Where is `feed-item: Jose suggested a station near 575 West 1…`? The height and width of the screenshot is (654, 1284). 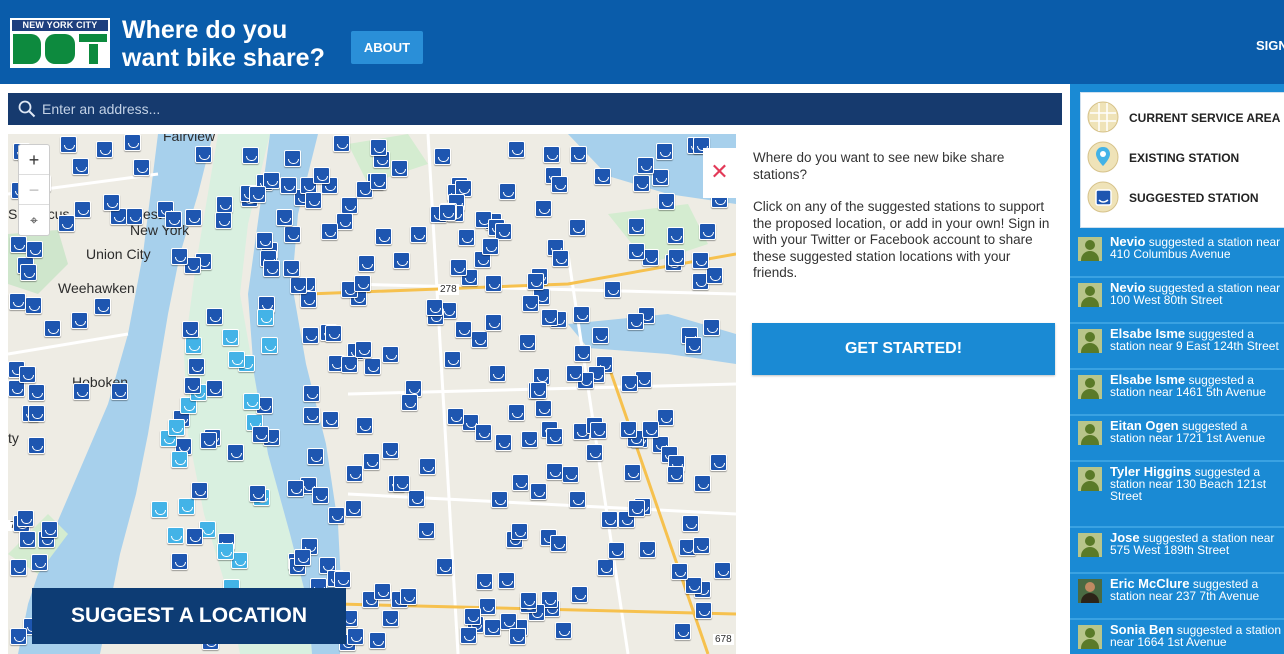 feed-item: Jose suggested a station near 575 West 1… is located at coordinates (1177, 551).